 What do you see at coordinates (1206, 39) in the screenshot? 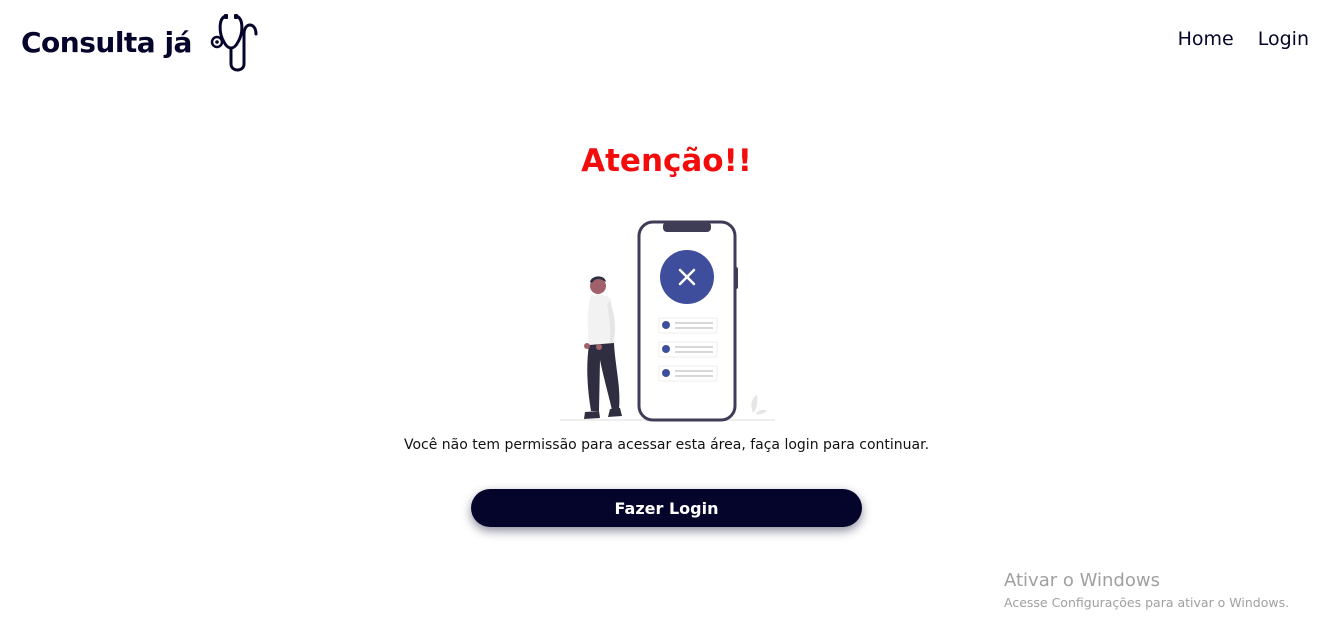
I see `nav-home-link: Home` at bounding box center [1206, 39].